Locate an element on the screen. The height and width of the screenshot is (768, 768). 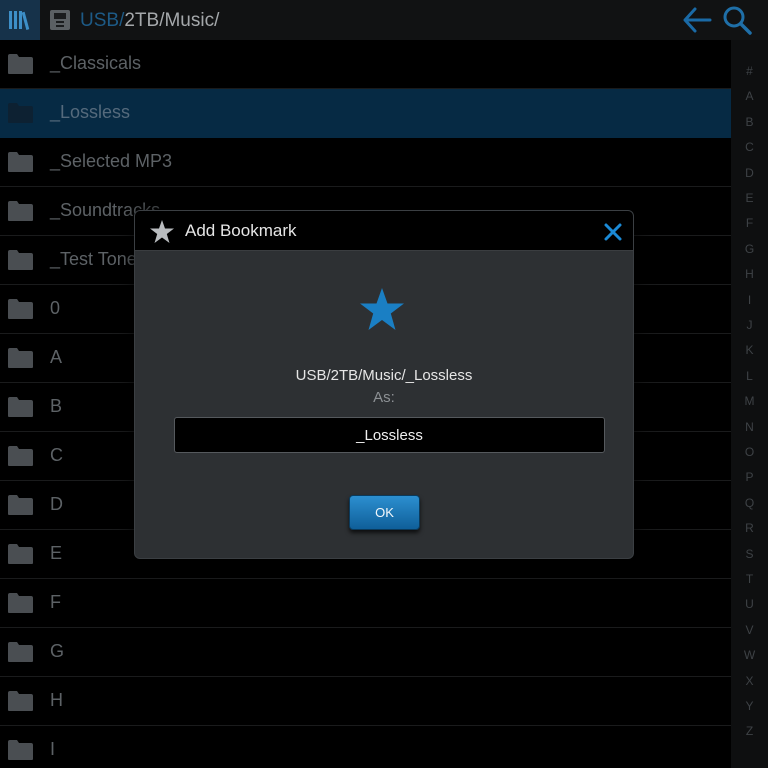
index-letter: P is located at coordinates (749, 477).